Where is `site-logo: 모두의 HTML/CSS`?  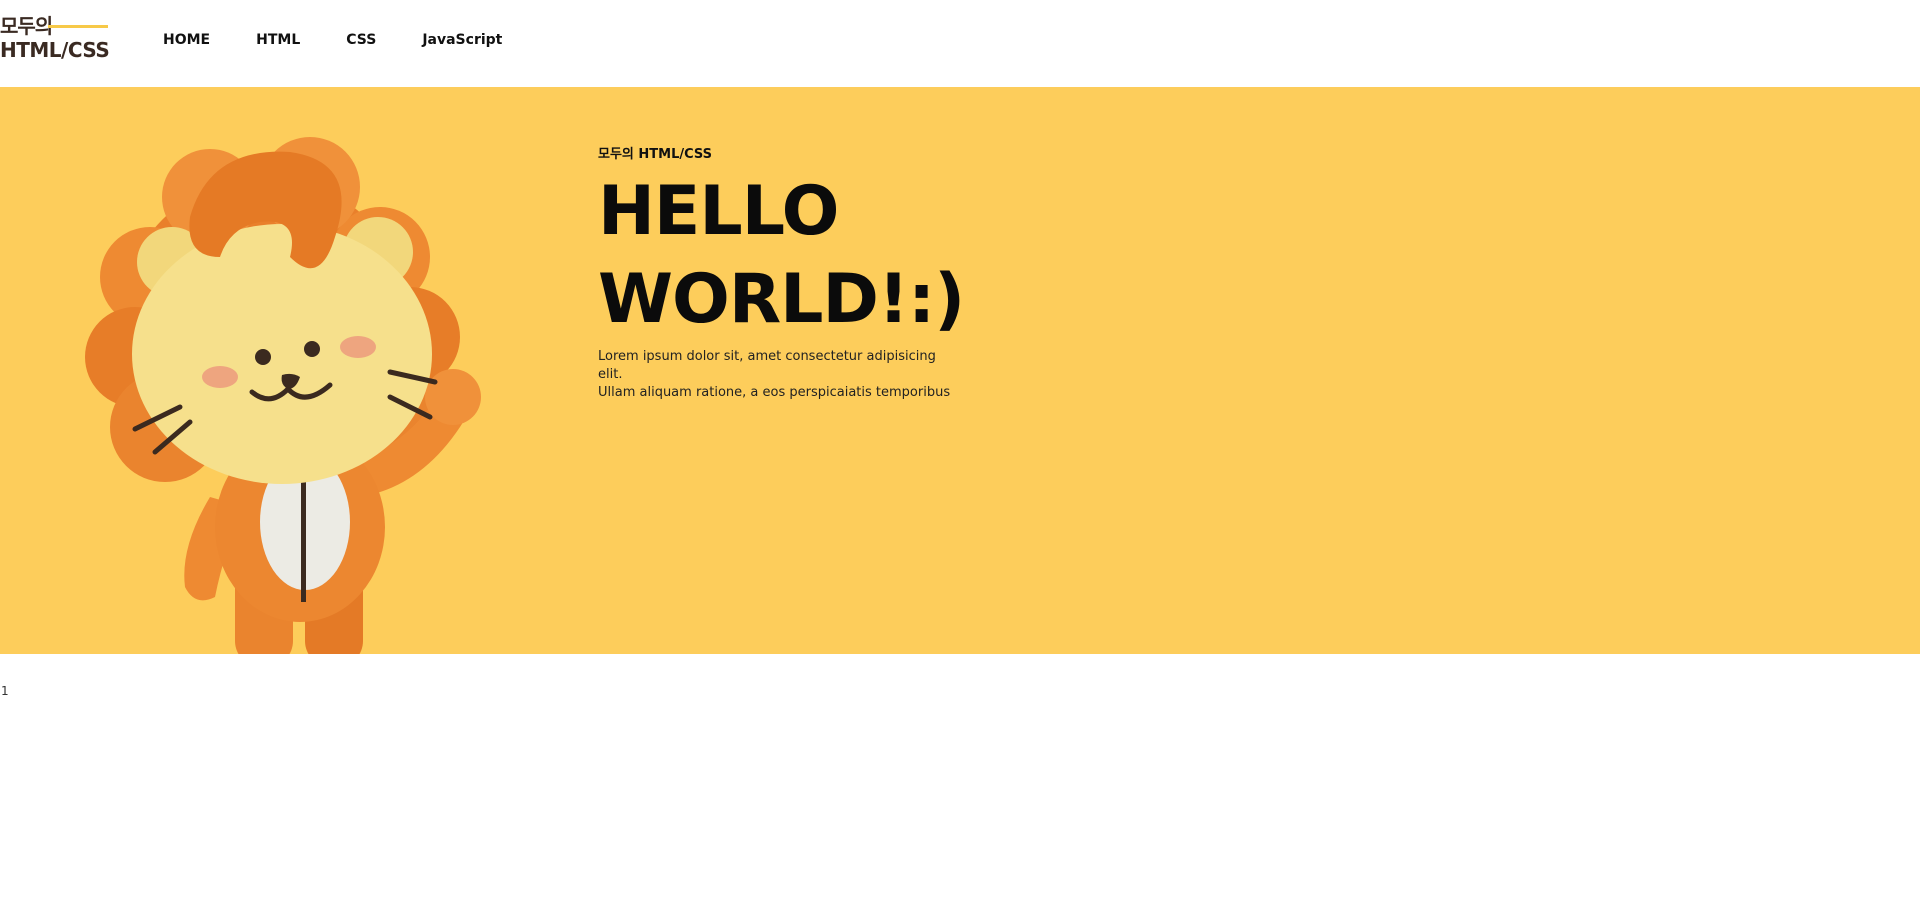
site-logo: 모두의 HTML/CSS is located at coordinates (56, 38).